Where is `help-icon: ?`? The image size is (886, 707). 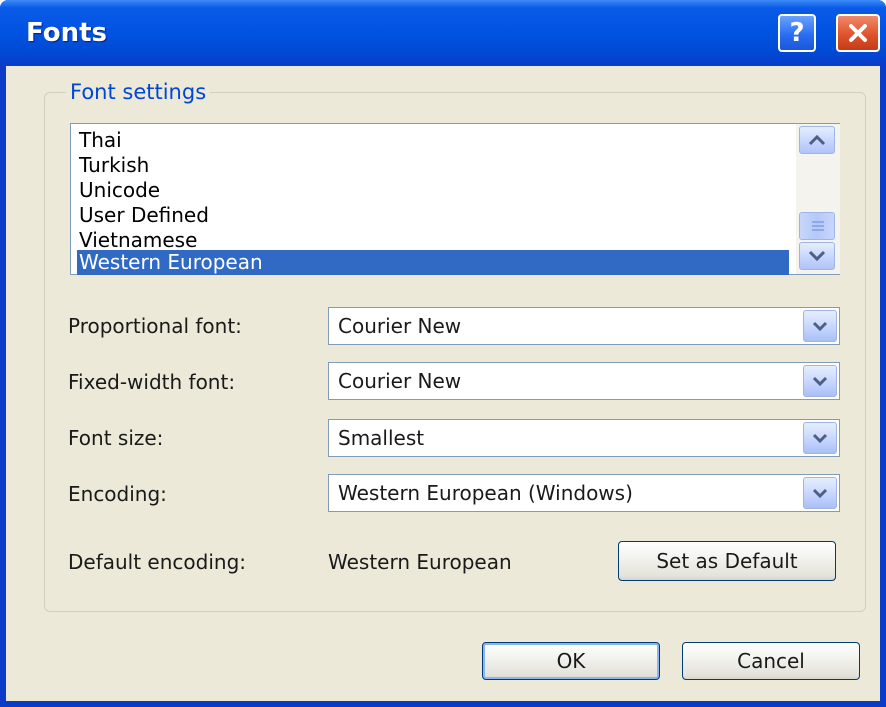 help-icon: ? is located at coordinates (797, 33).